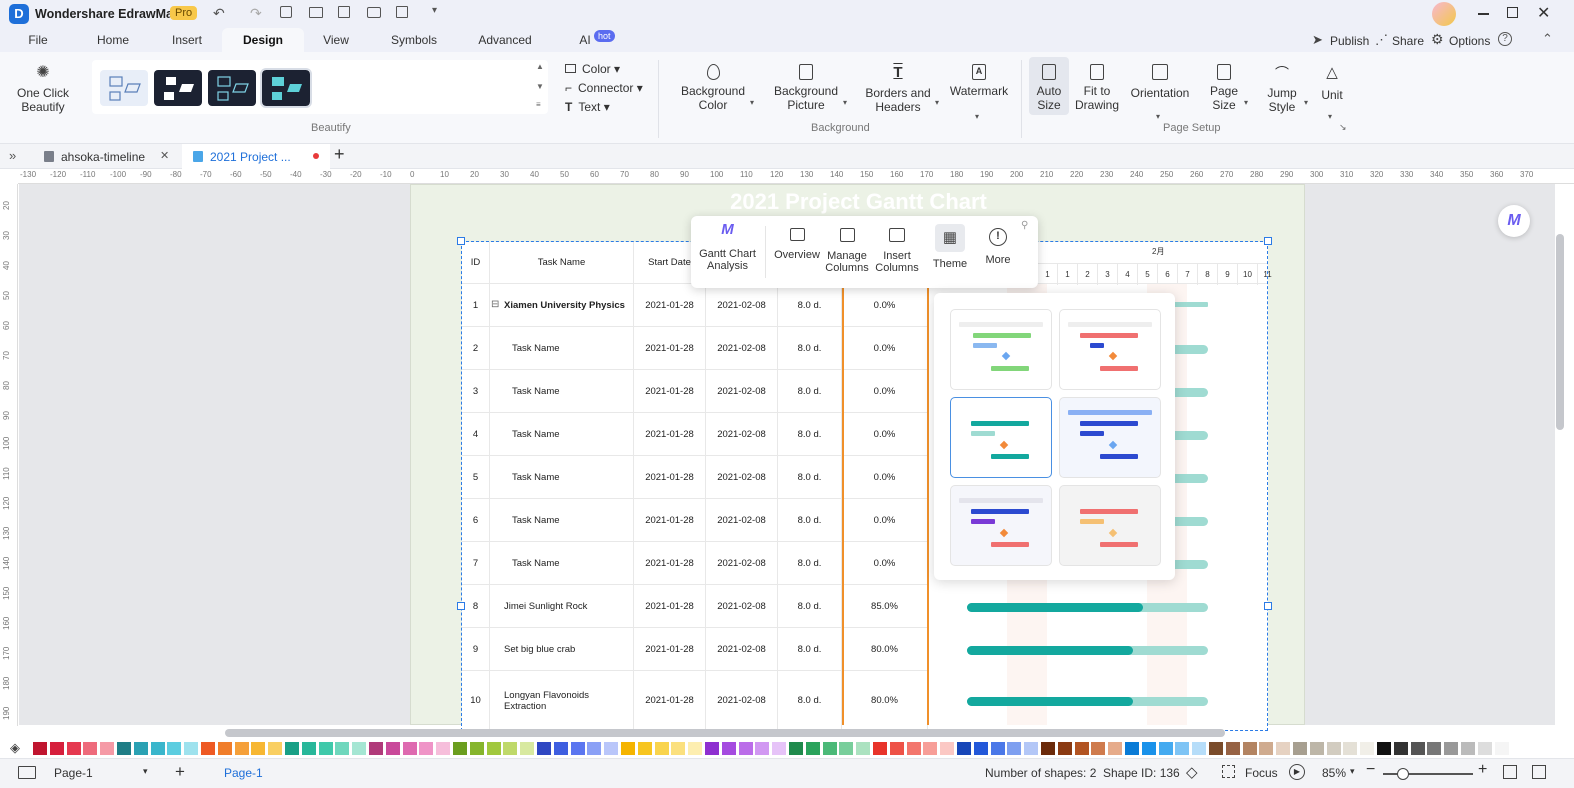 The height and width of the screenshot is (788, 1574). What do you see at coordinates (897, 252) in the screenshot?
I see `insert-columns-button: Insert Columns` at bounding box center [897, 252].